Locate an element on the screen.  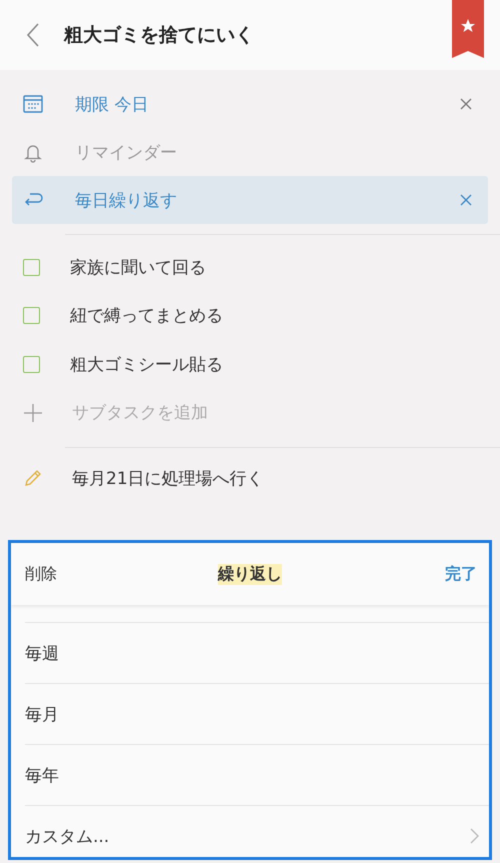
subtask-label: 家族に聞いて回る is located at coordinates (138, 267).